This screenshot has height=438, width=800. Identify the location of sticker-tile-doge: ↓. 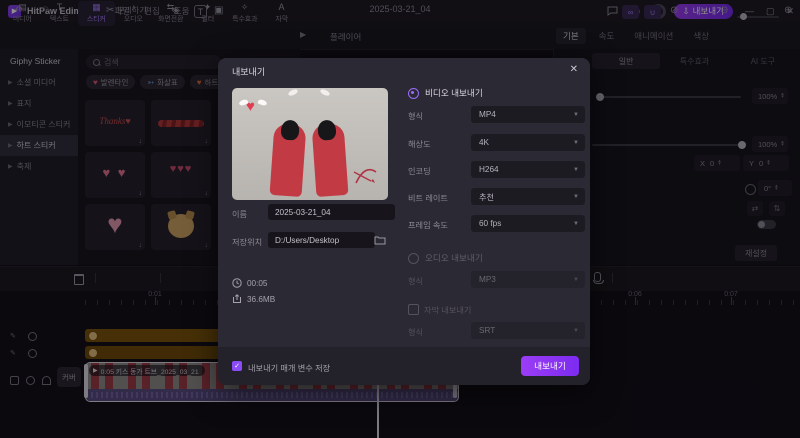
(181, 227).